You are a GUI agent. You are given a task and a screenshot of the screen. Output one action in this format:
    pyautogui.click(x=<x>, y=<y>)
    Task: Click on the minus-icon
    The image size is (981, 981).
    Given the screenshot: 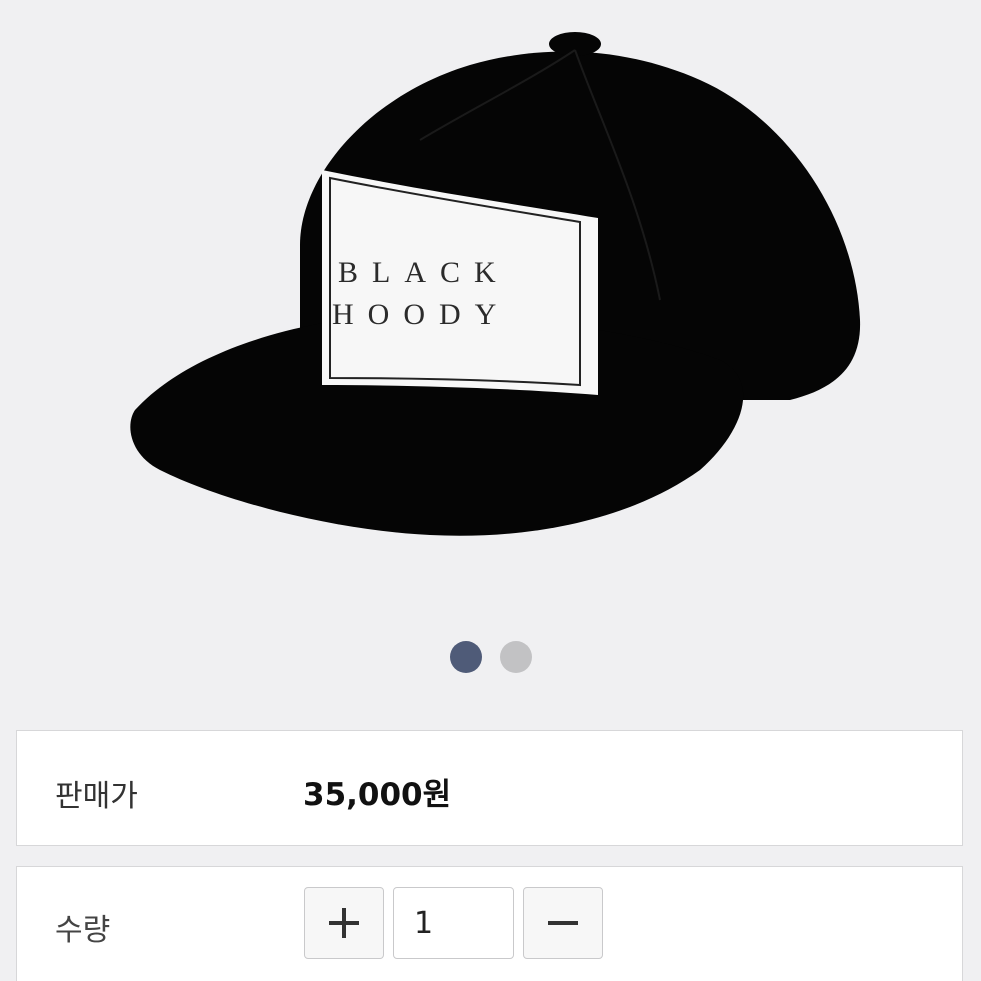 What is the action you would take?
    pyautogui.click(x=563, y=923)
    